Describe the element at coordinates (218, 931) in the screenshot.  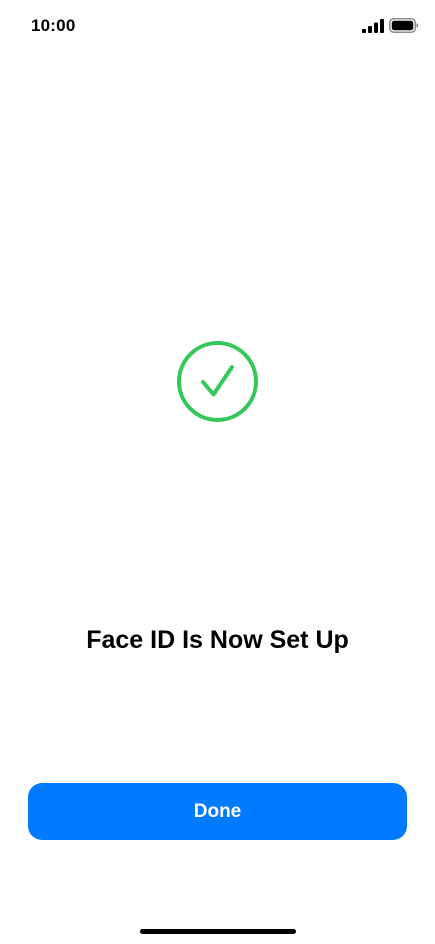
I see `home-indicator` at that location.